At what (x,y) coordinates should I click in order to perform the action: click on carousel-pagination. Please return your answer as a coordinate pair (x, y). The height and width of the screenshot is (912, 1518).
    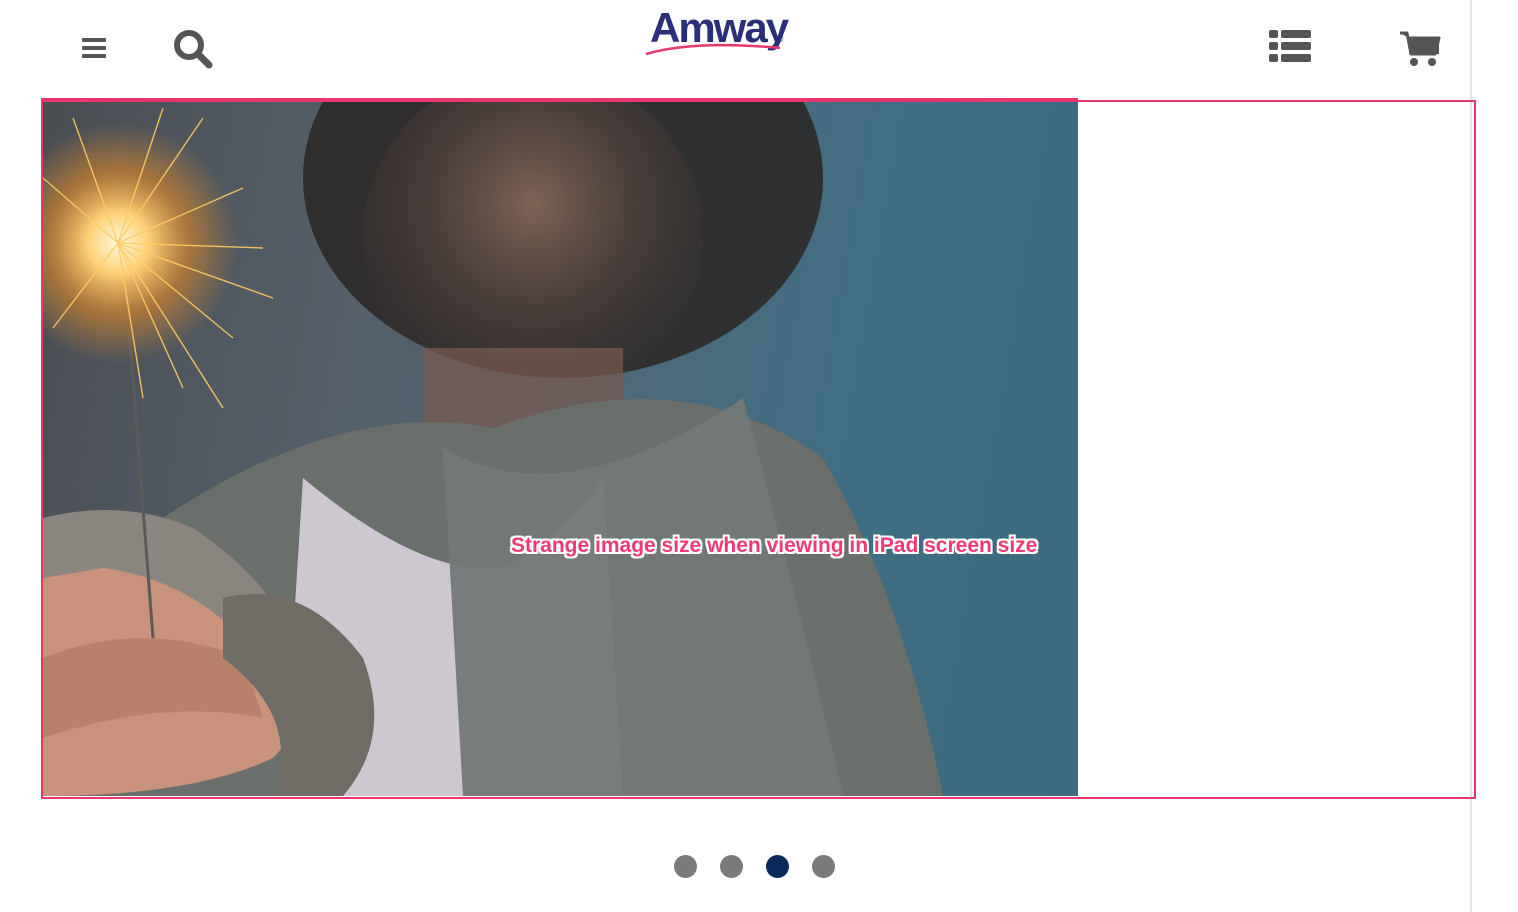
    Looking at the image, I should click on (759, 867).